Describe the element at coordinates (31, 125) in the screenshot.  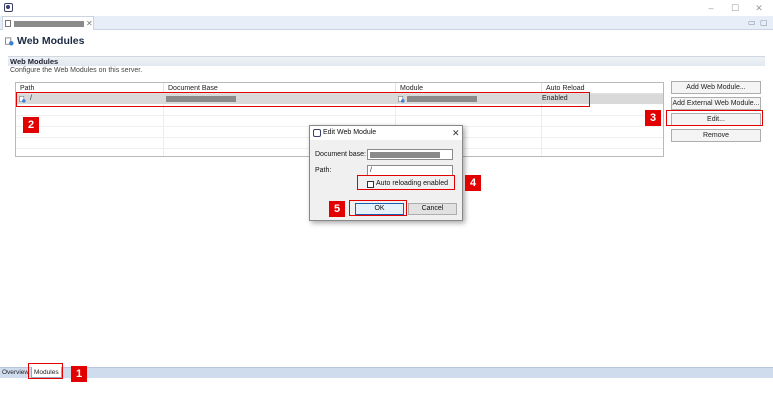
I see `annotation-badge: 2` at that location.